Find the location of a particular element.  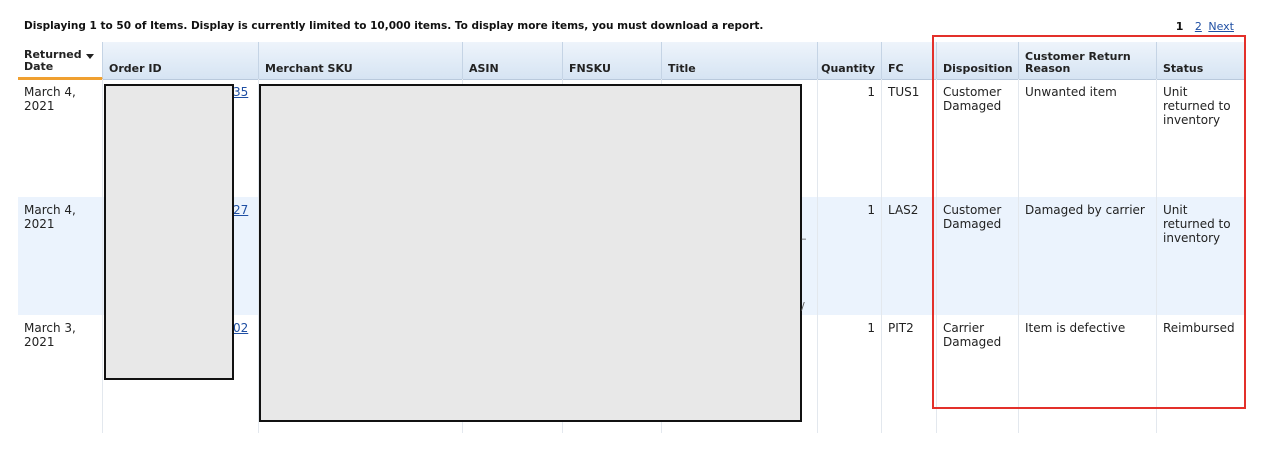

return-reason-cell: Unwanted item is located at coordinates (1088, 138).